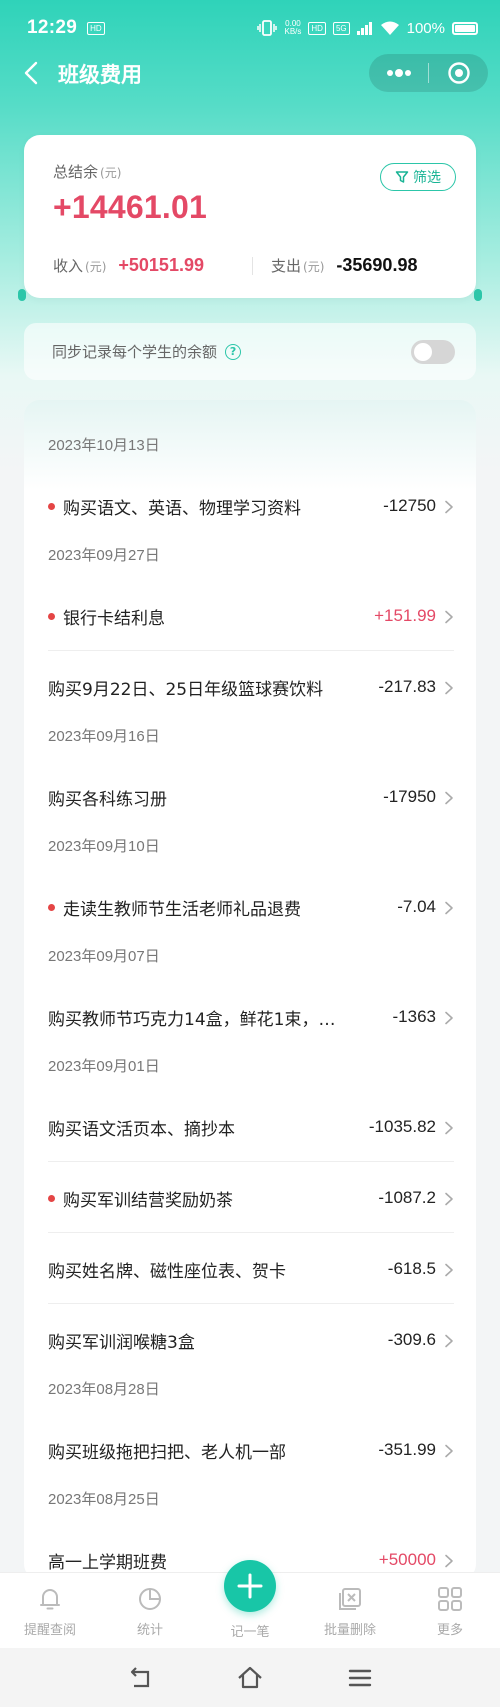 This screenshot has height=1707, width=500. Describe the element at coordinates (233, 351) in the screenshot. I see `help-icon: ?` at that location.